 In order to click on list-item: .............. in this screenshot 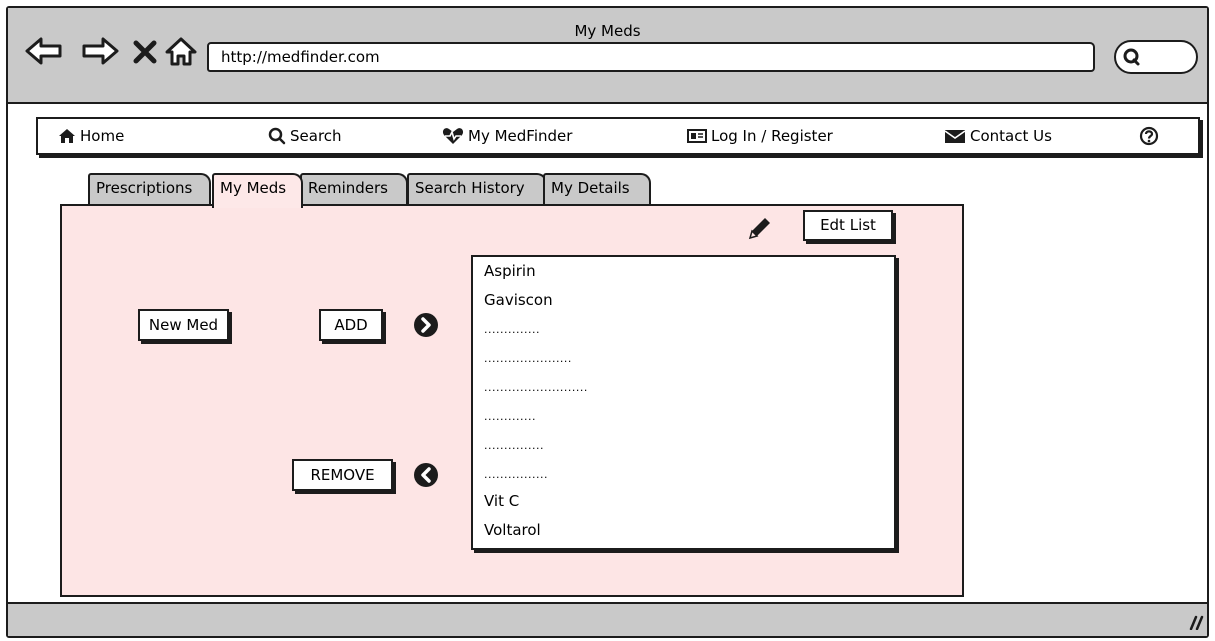, I will do `click(512, 329)`.